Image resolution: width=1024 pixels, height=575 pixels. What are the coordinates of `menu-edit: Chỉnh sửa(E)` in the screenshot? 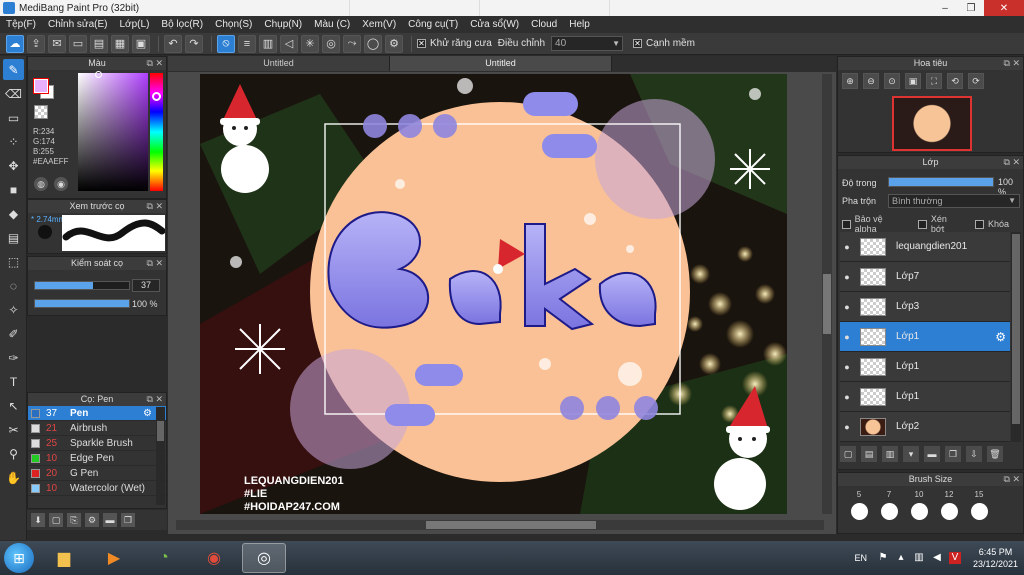 It's located at (78, 24).